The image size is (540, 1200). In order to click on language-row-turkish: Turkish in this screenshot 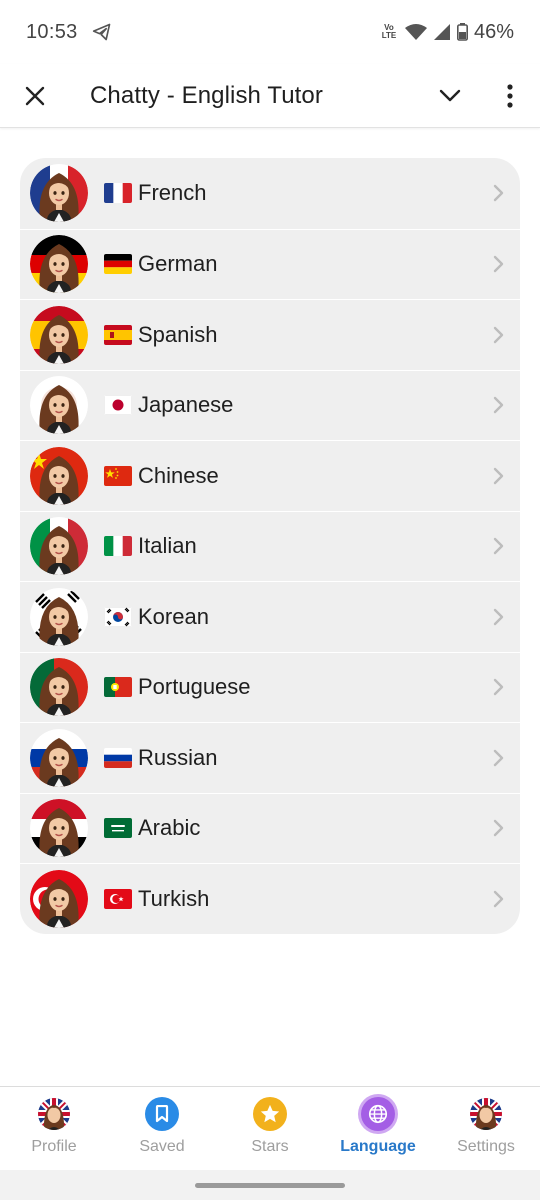, I will do `click(270, 898)`.